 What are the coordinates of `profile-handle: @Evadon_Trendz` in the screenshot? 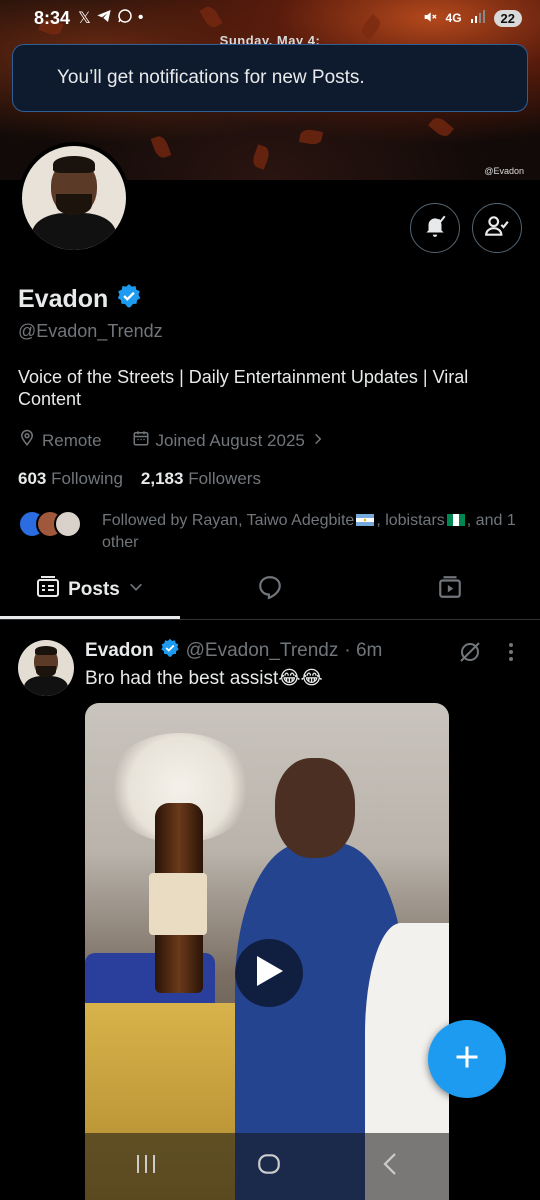 It's located at (90, 331).